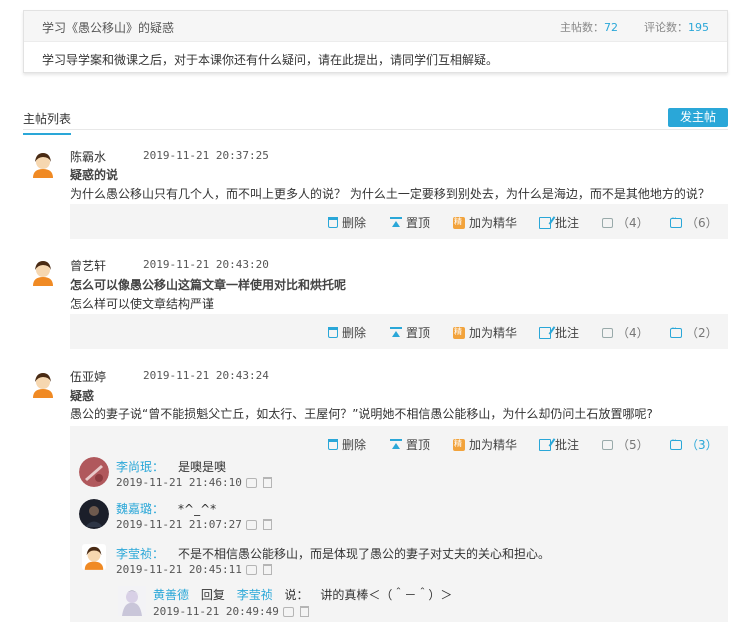 The image size is (753, 622). I want to click on post-author: 曾艺轩, so click(88, 265).